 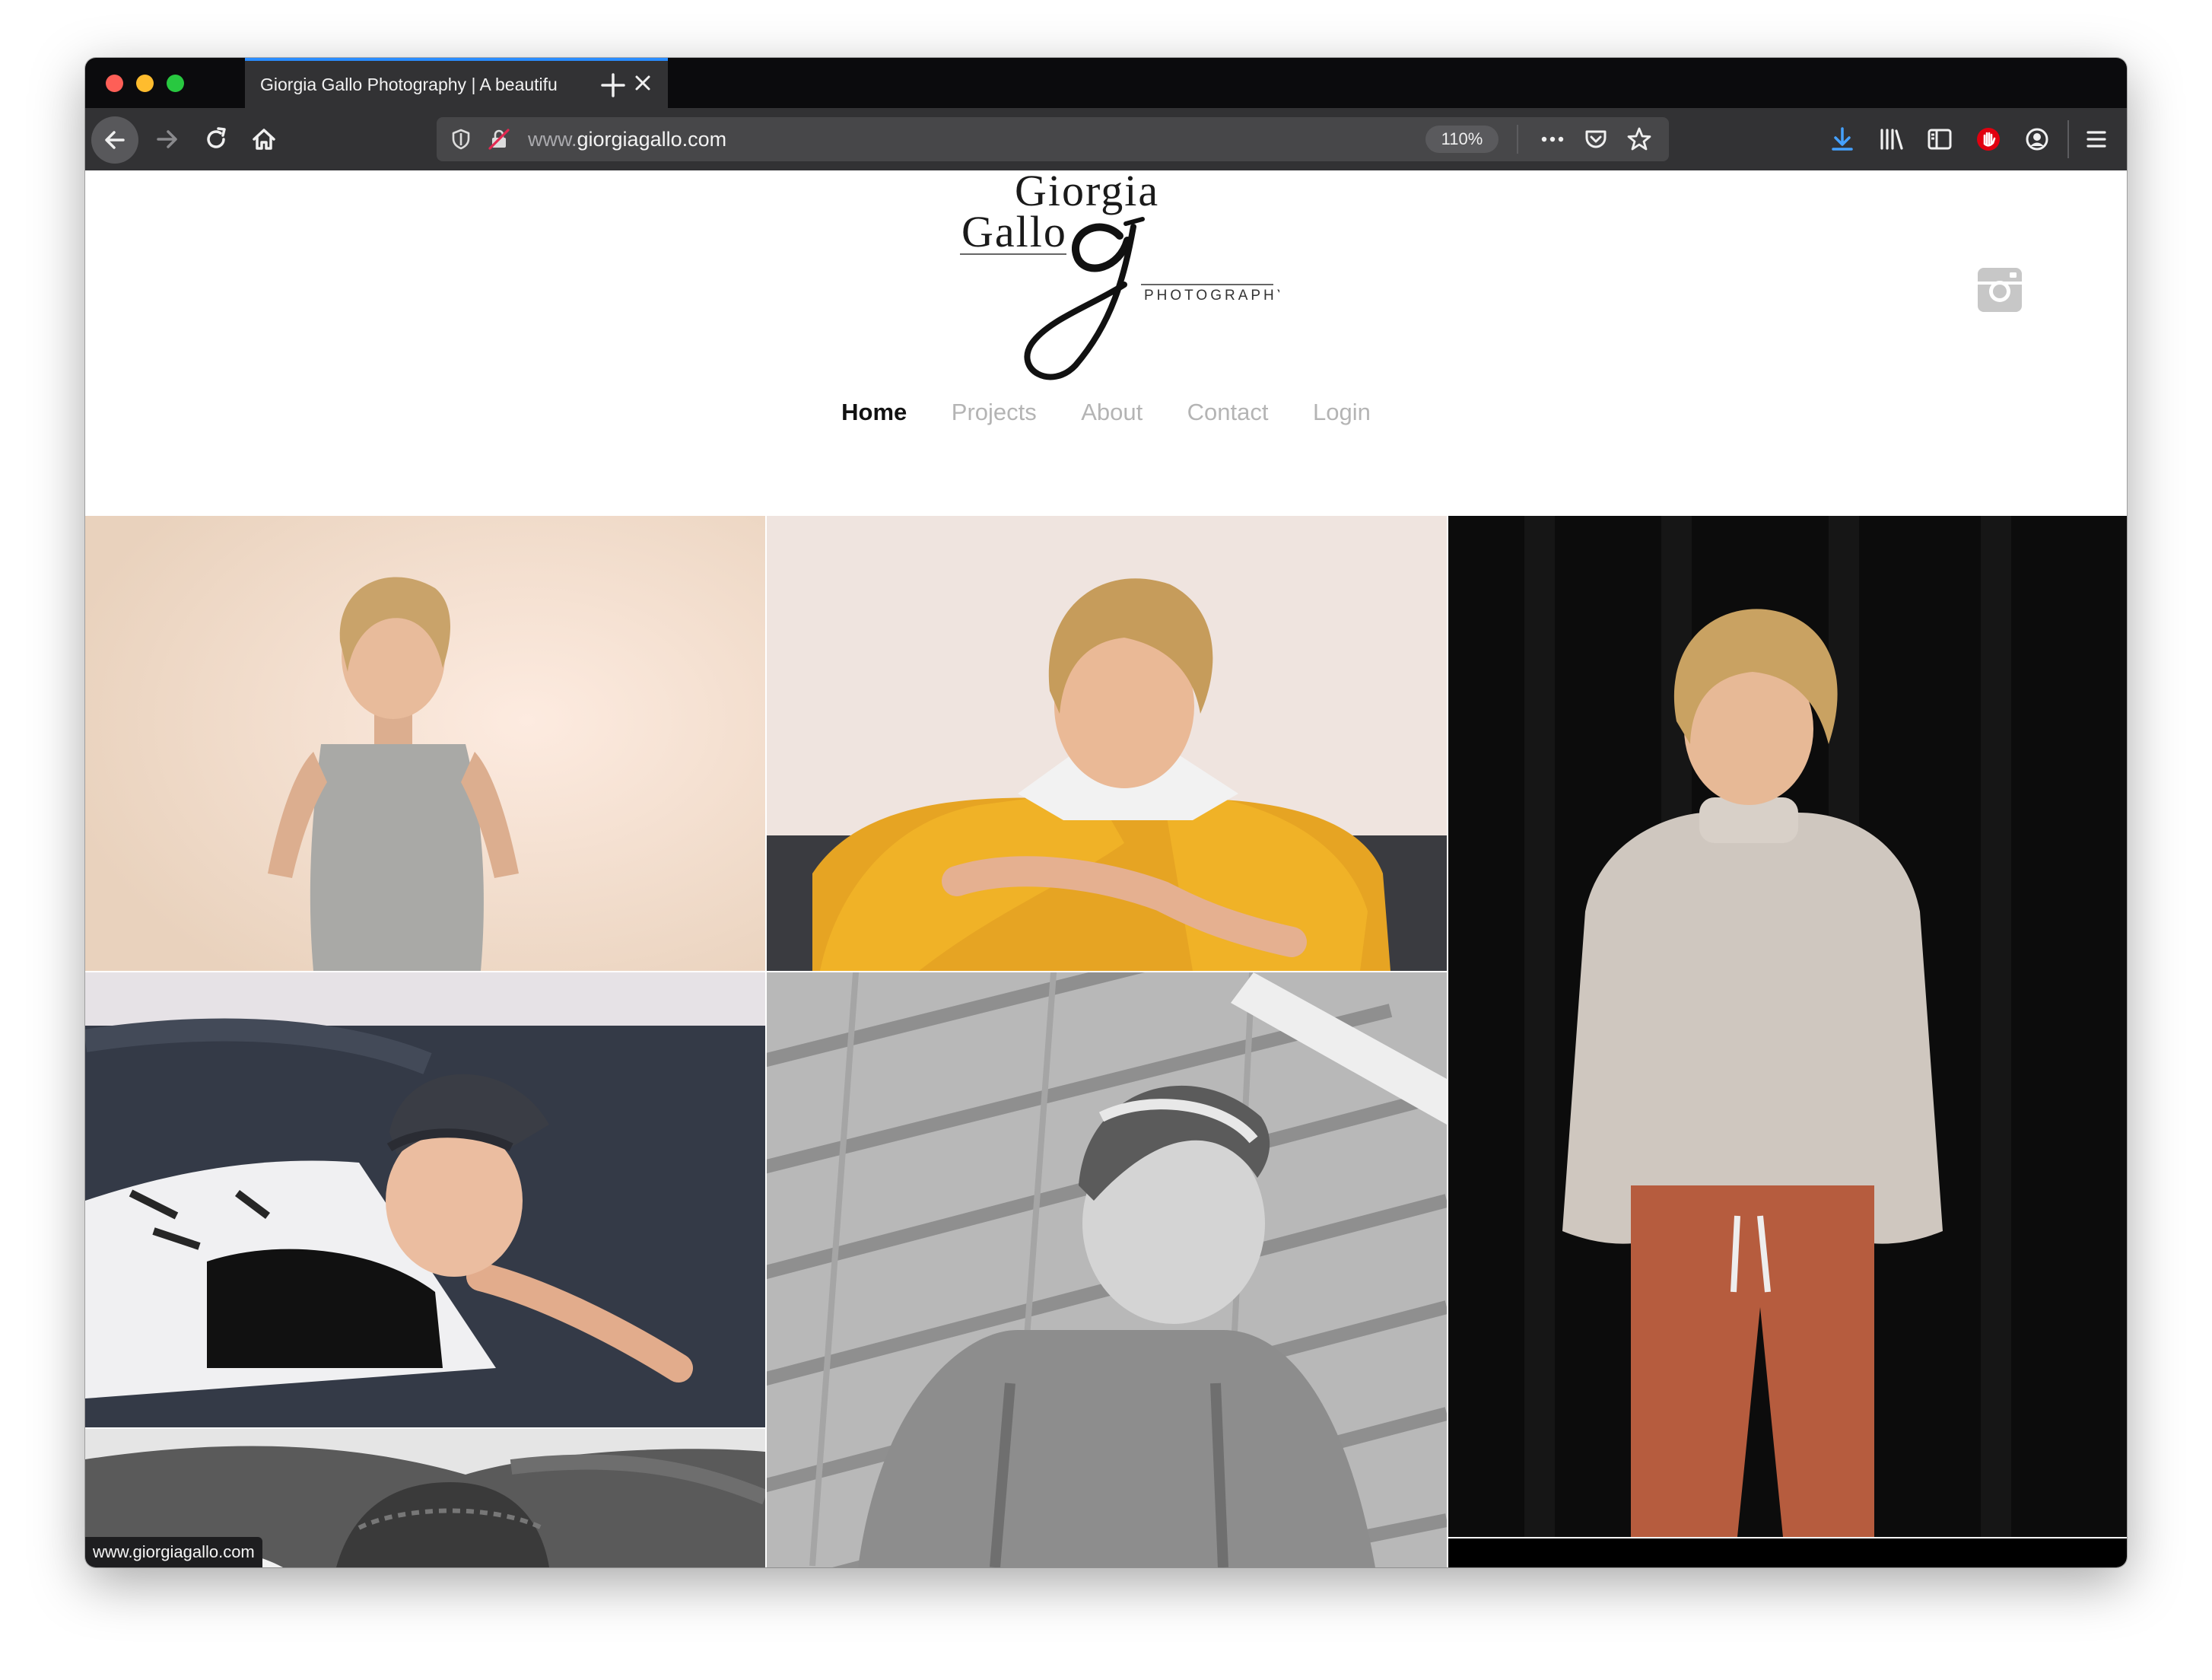 I want to click on site-nav: Home Projects About Contact Login, so click(x=1106, y=412).